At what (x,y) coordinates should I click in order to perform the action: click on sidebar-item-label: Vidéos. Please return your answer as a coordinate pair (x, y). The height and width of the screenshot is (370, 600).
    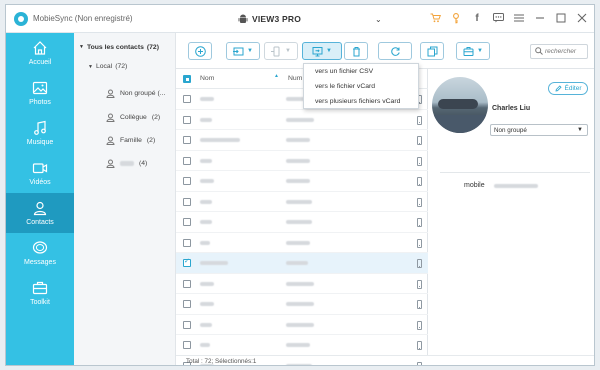
    Looking at the image, I should click on (40, 182).